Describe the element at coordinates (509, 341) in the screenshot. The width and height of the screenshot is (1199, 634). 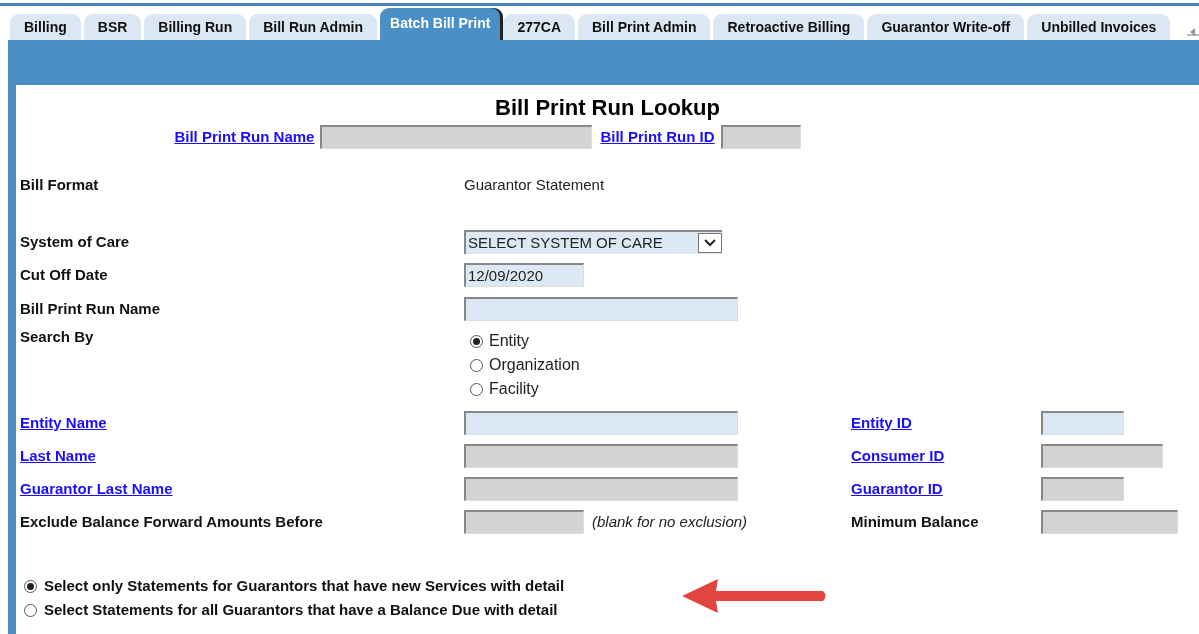
I see `option-label: Entity` at that location.